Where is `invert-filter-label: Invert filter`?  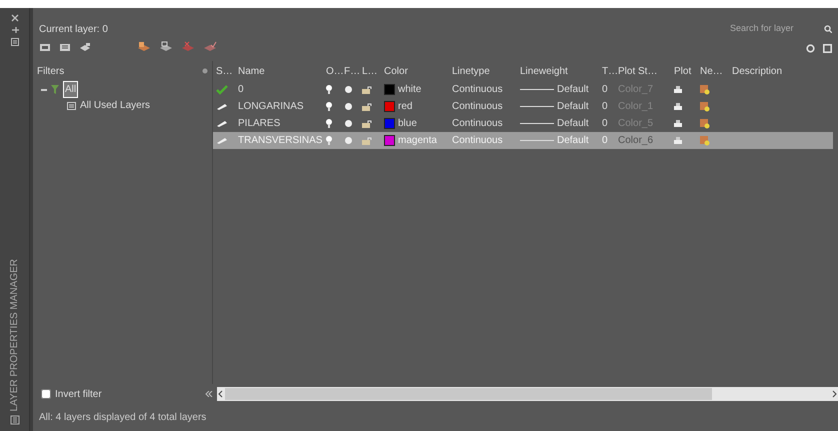
invert-filter-label: Invert filter is located at coordinates (78, 394).